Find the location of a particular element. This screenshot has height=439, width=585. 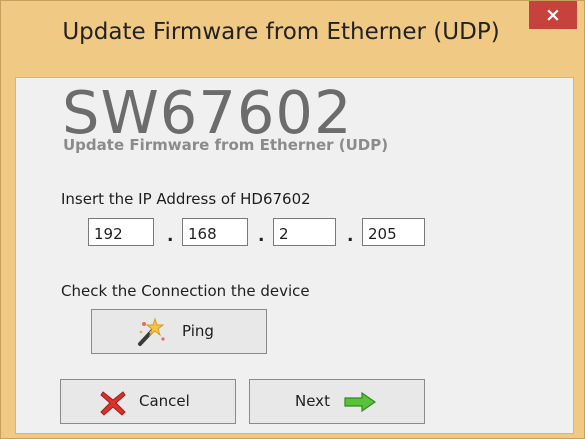

ip-octet-3-input is located at coordinates (304, 232).